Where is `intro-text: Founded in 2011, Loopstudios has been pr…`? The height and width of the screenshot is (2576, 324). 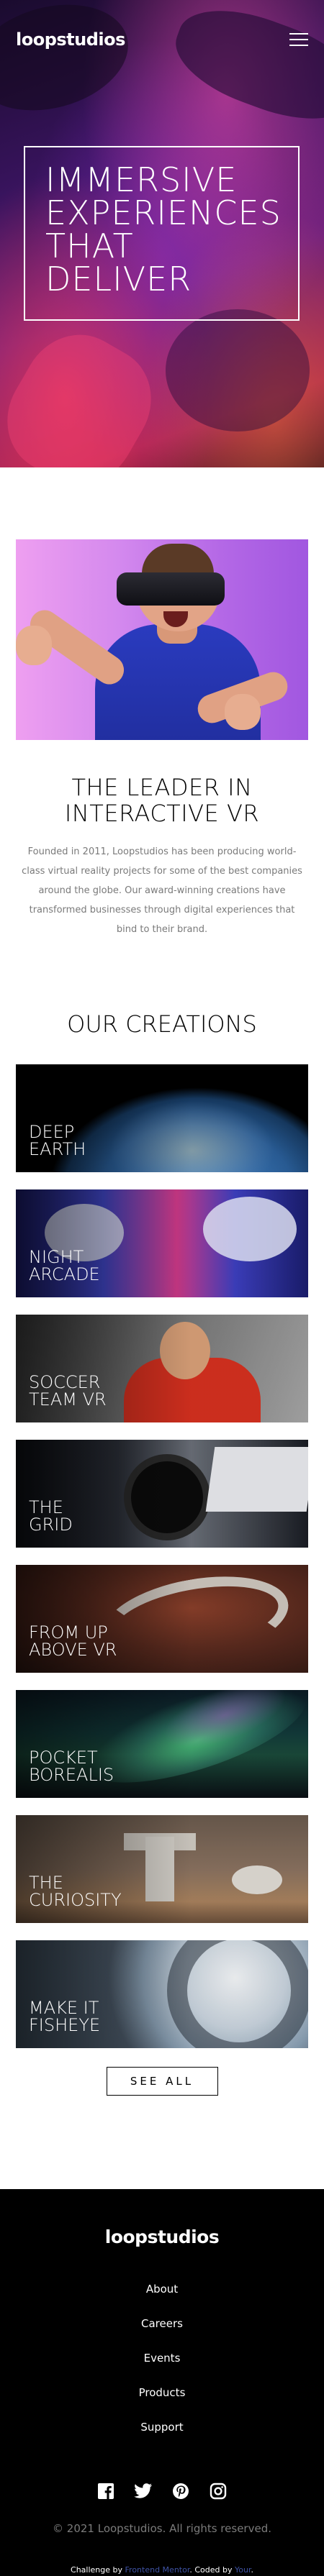 intro-text: Founded in 2011, Loopstudios has been pr… is located at coordinates (162, 891).